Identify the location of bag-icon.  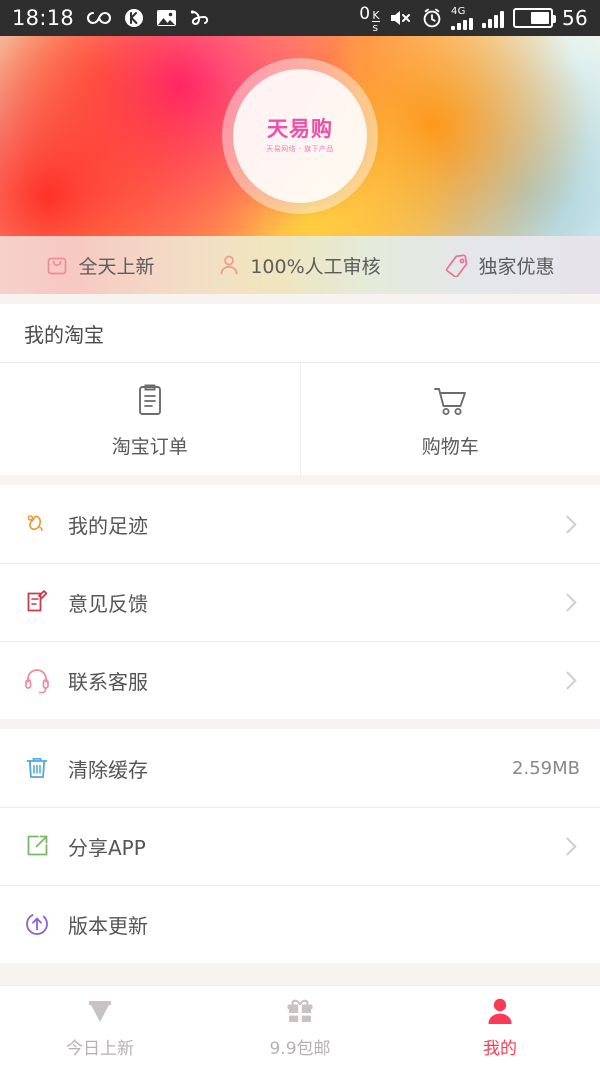
(57, 265).